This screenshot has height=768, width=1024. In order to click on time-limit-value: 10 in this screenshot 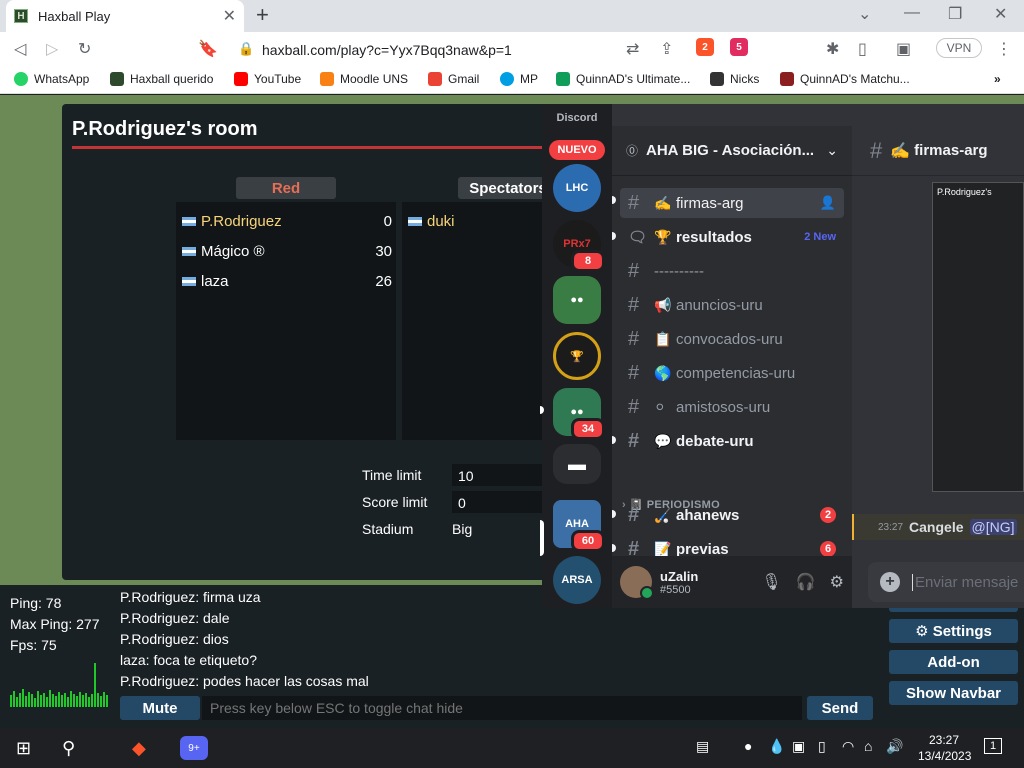, I will do `click(497, 475)`.